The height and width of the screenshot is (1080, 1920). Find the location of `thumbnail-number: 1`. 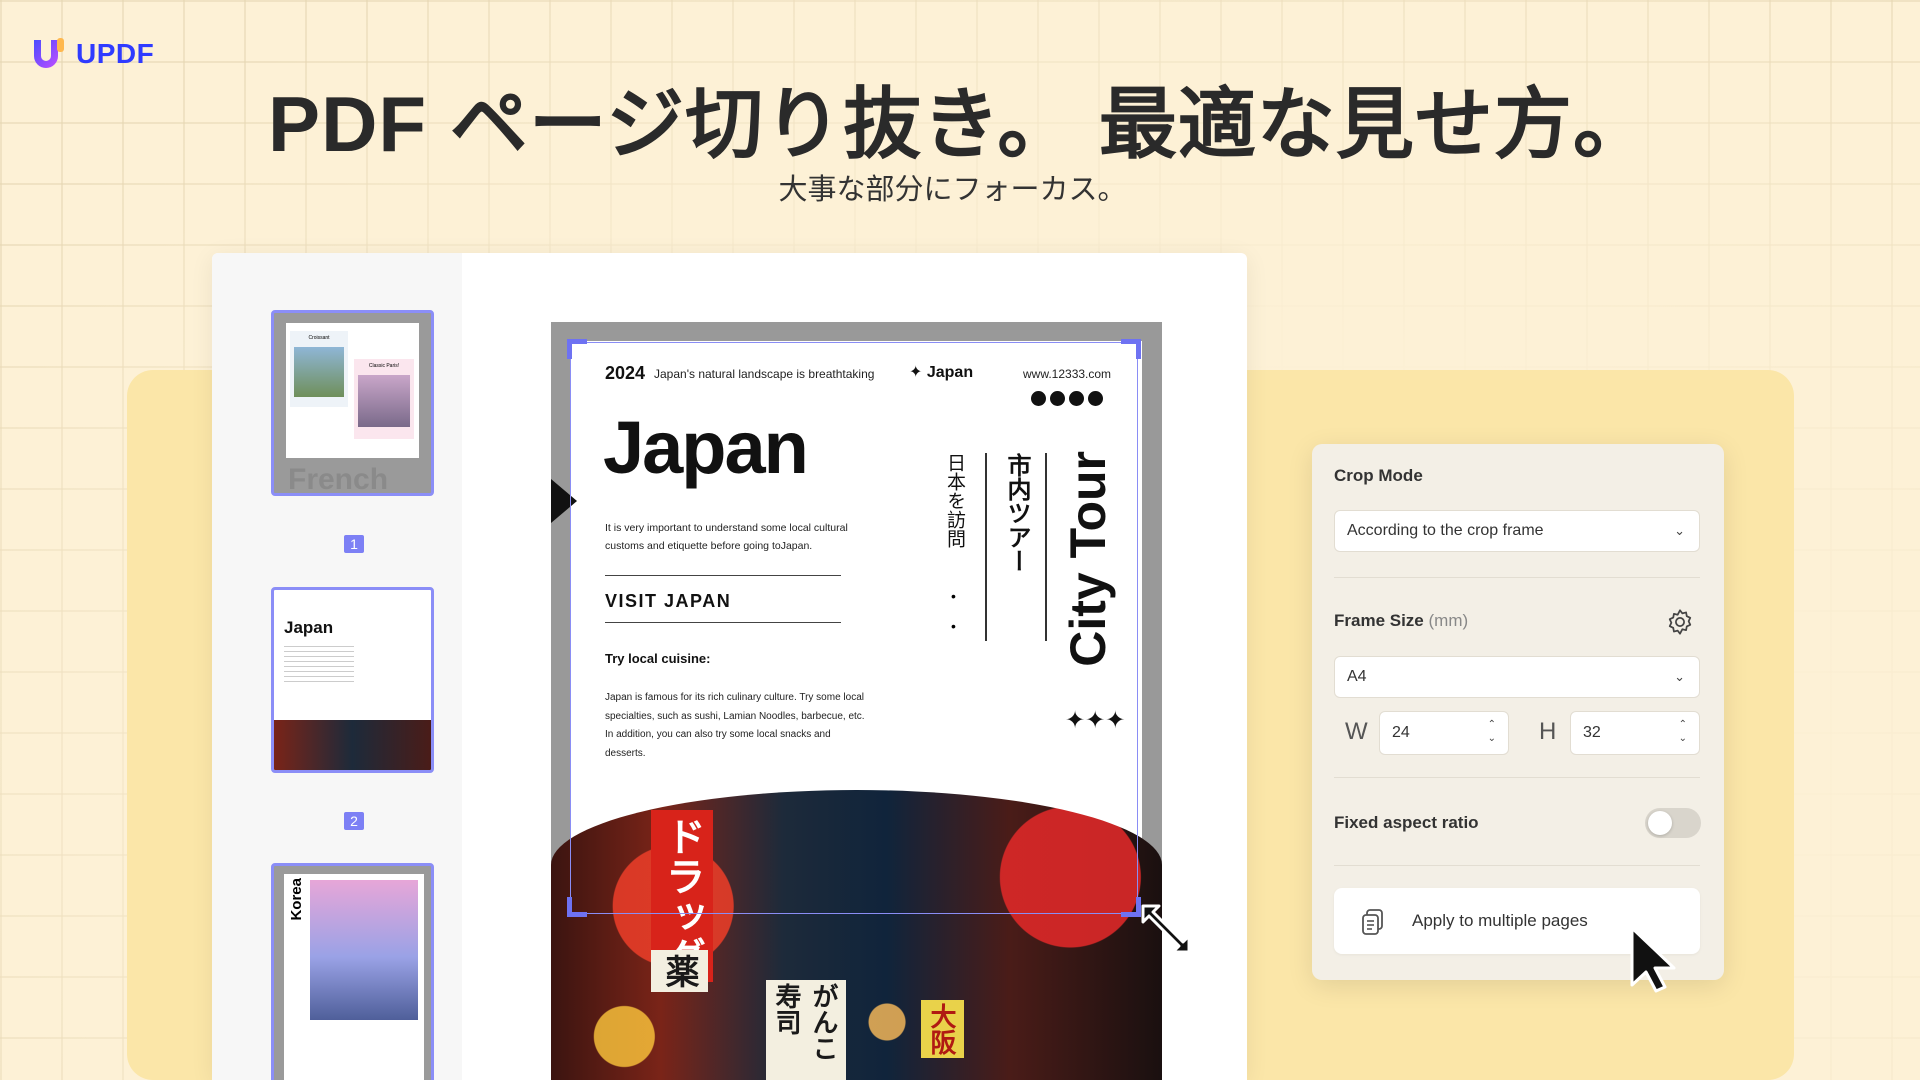

thumbnail-number: 1 is located at coordinates (354, 544).